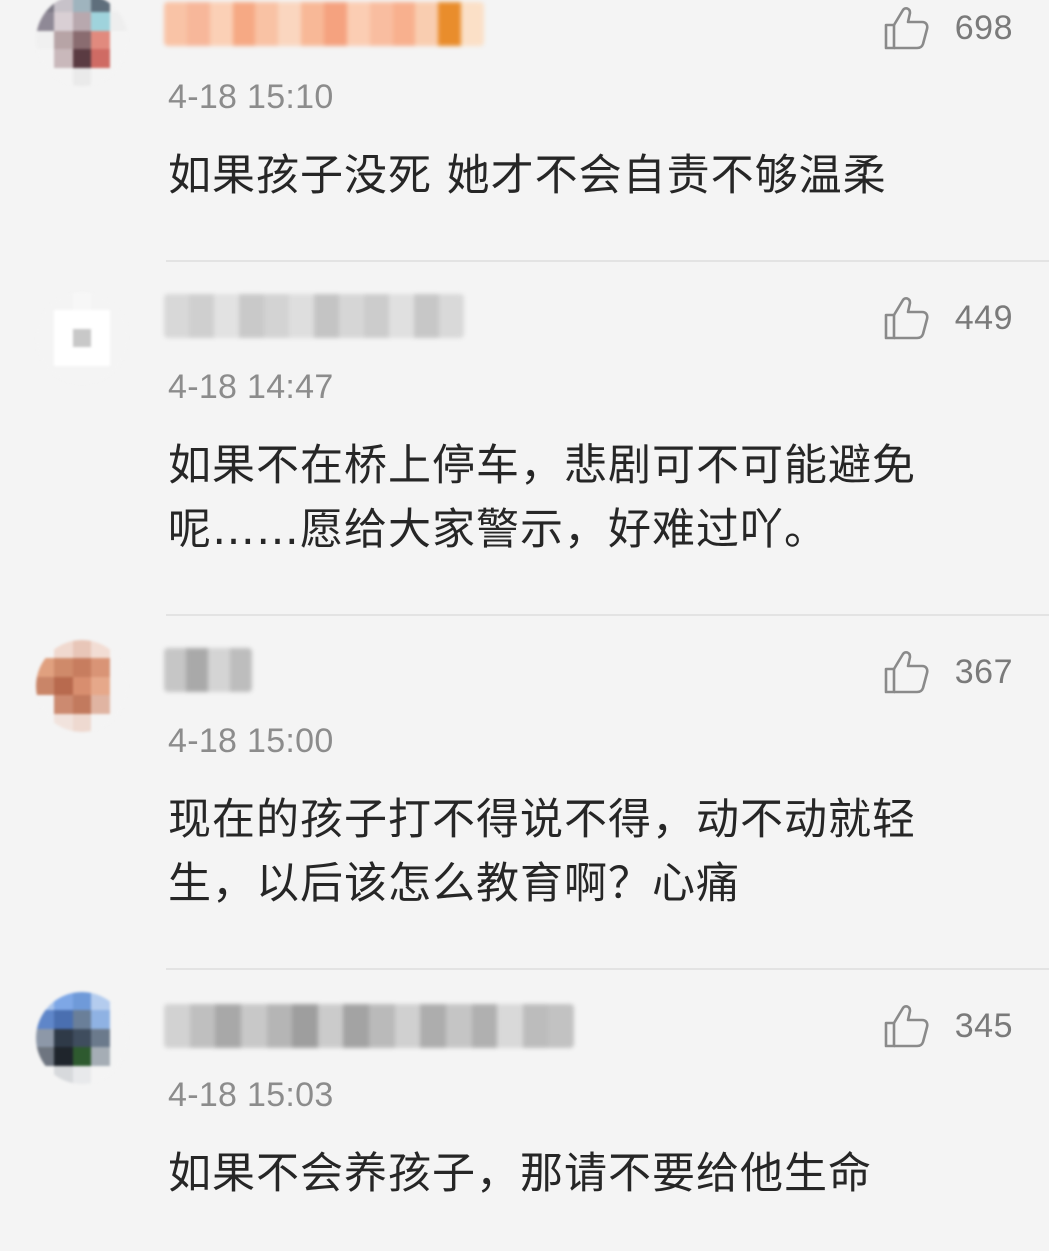  I want to click on like-button: 345, so click(948, 1026).